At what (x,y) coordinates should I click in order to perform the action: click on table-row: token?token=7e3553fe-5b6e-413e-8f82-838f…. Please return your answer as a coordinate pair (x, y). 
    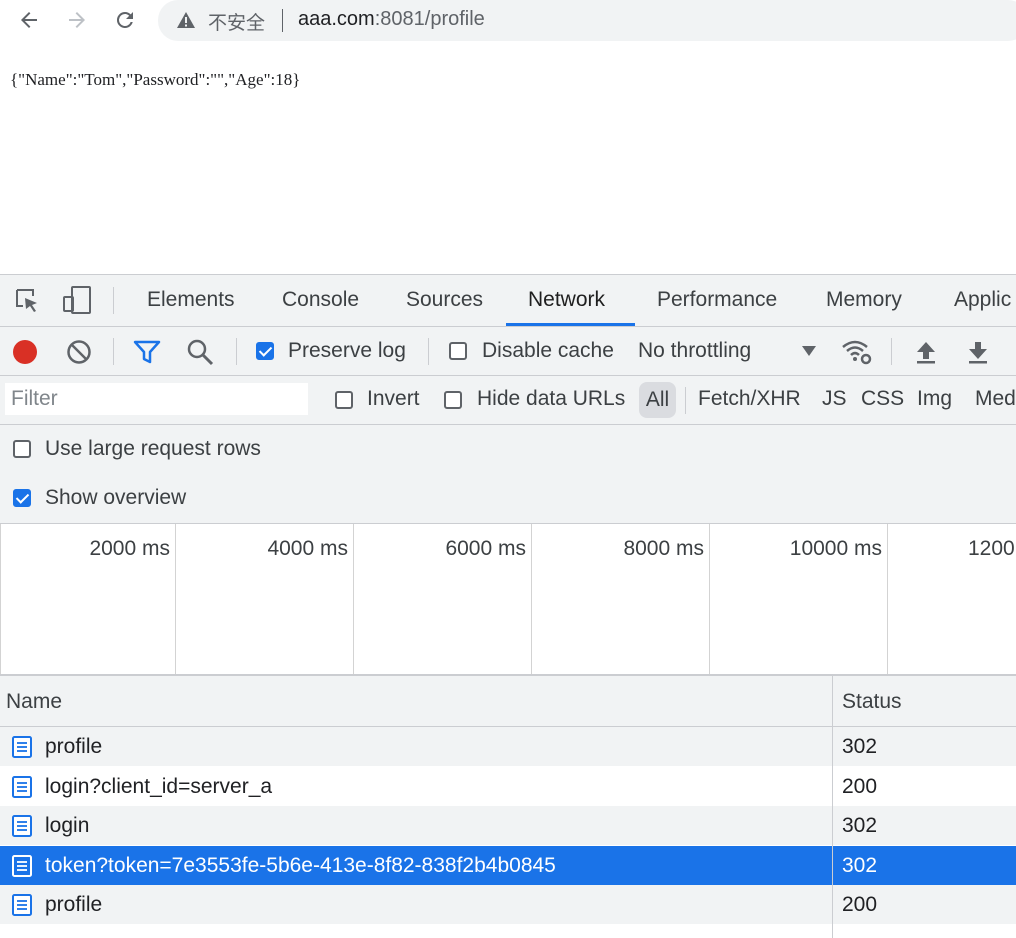
    Looking at the image, I should click on (508, 865).